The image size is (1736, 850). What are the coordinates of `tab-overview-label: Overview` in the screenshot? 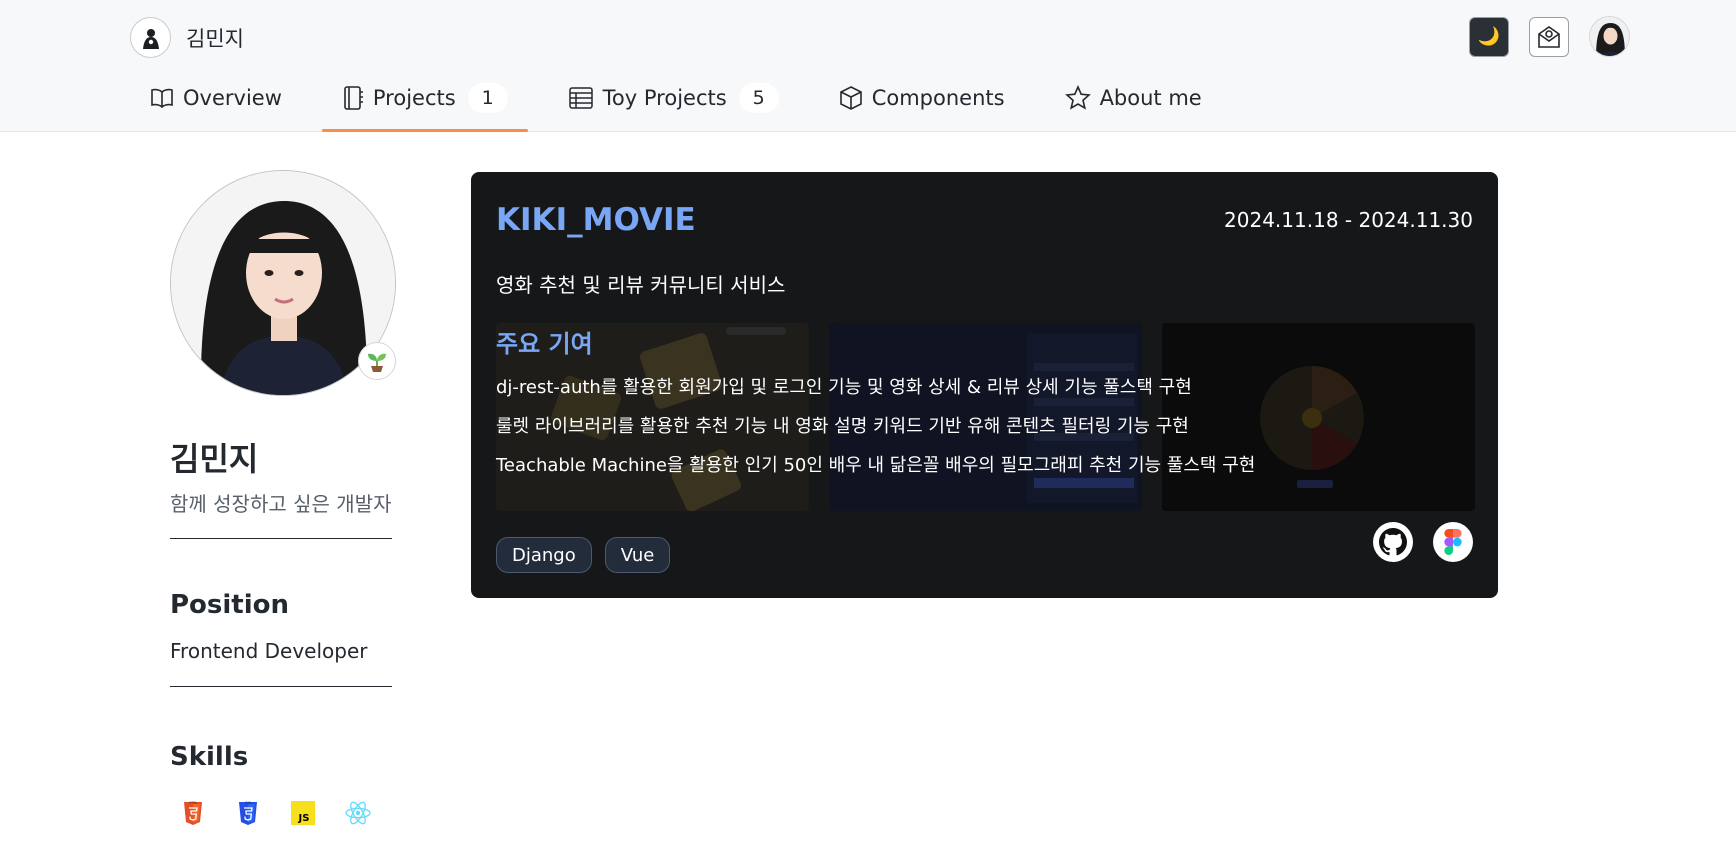 It's located at (232, 98).